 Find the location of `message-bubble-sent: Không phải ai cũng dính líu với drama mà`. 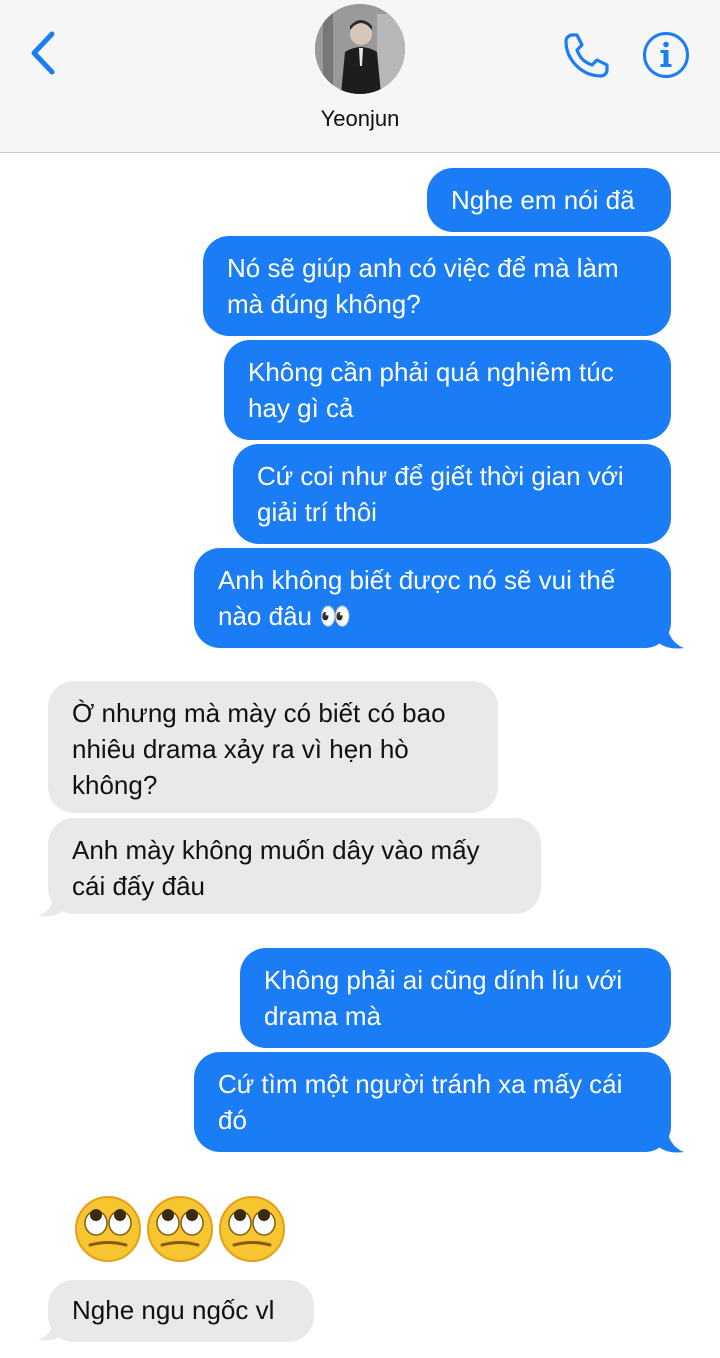

message-bubble-sent: Không phải ai cũng dính líu với drama mà is located at coordinates (455, 998).